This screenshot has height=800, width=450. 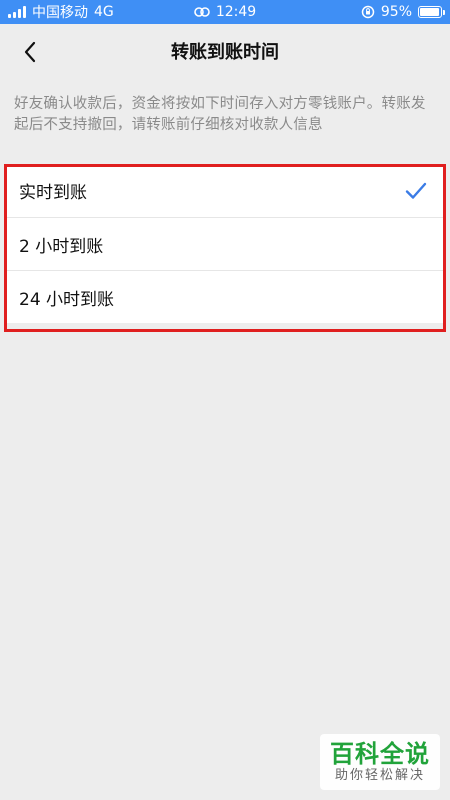 I want to click on check-icon, so click(x=416, y=191).